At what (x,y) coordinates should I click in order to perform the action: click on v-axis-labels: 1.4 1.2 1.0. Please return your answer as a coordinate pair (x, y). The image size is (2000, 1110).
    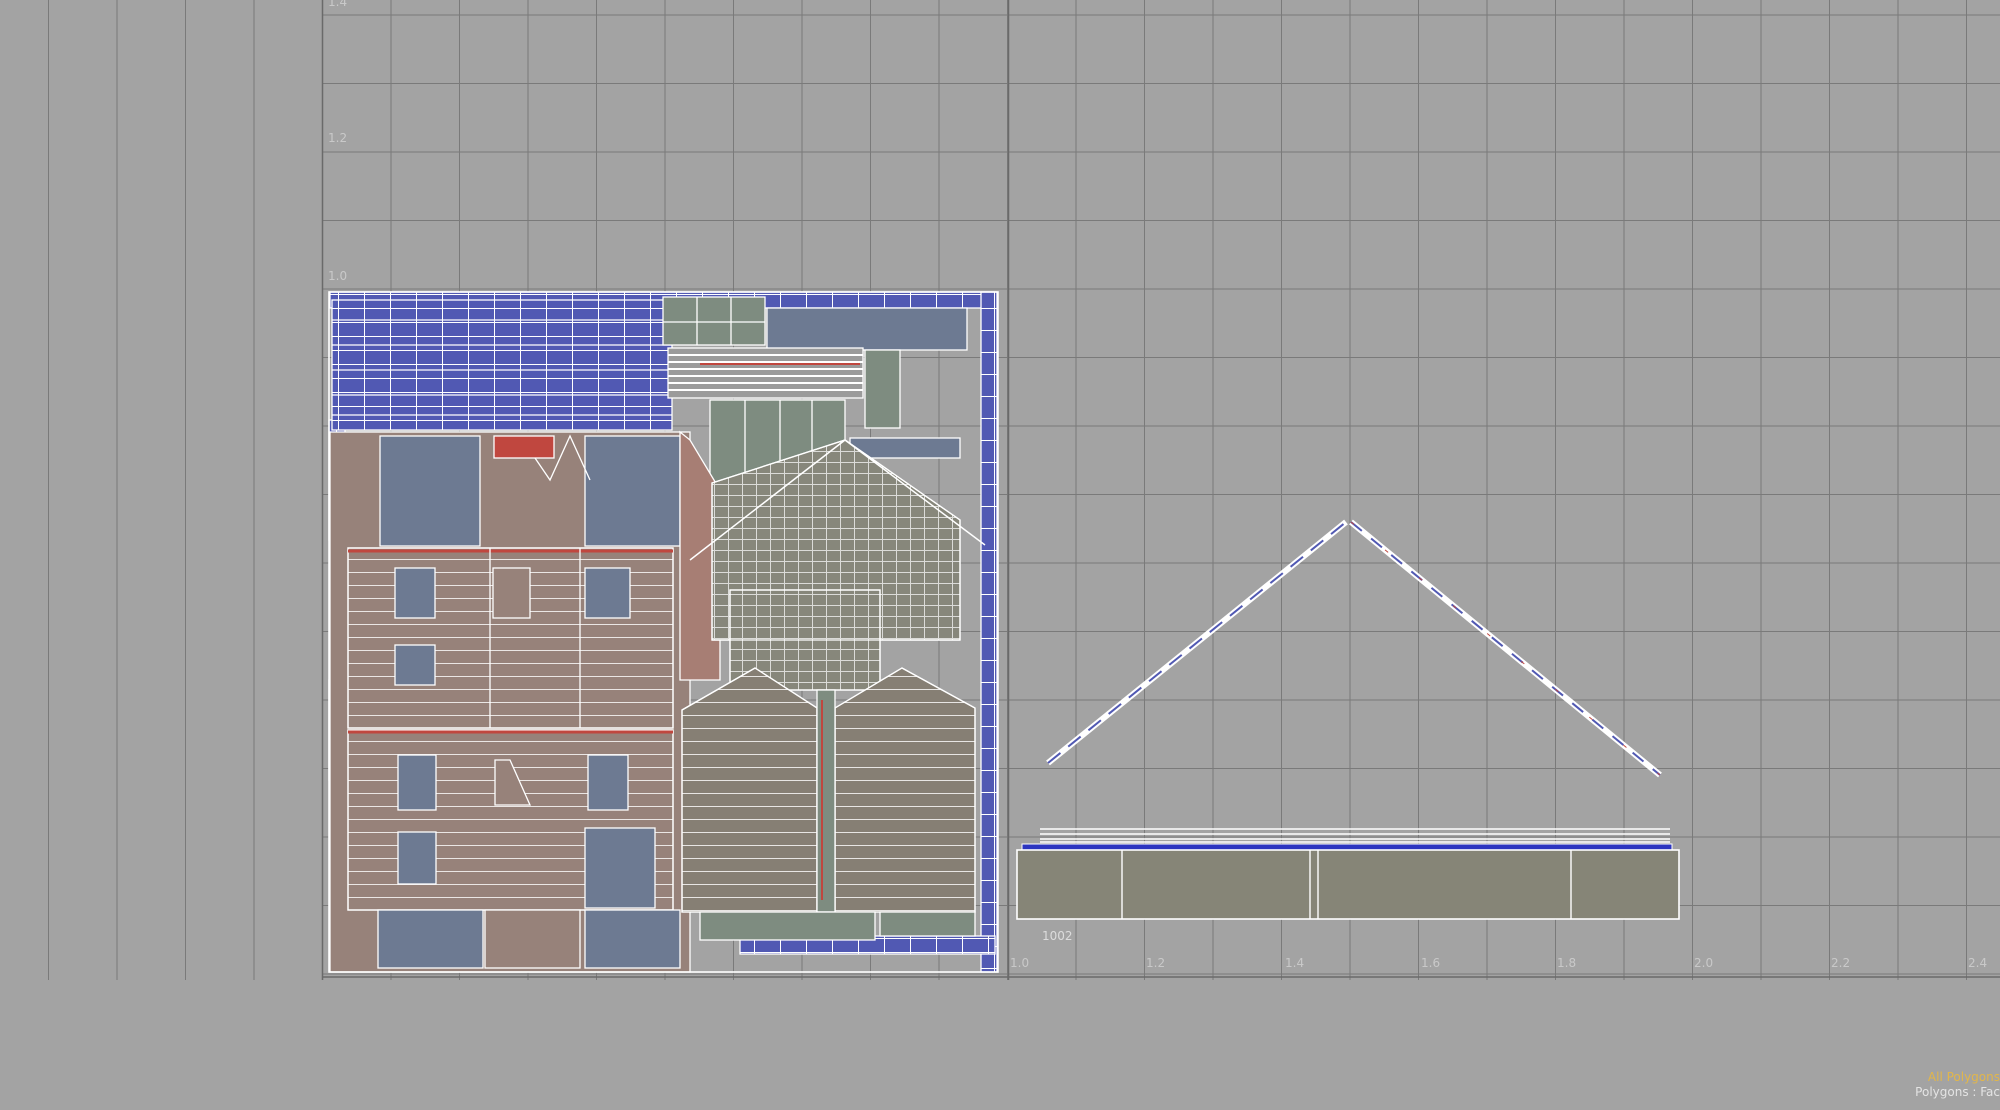
    Looking at the image, I should click on (337, 141).